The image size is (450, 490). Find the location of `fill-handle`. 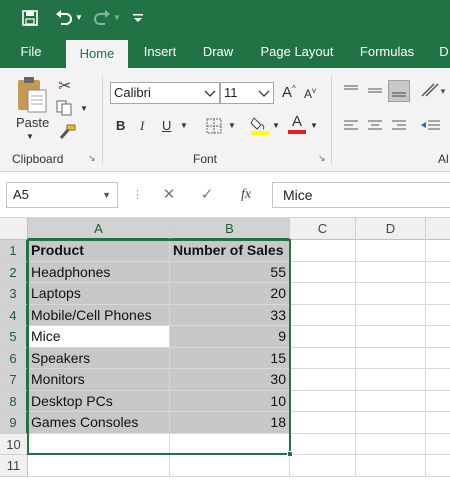

fill-handle is located at coordinates (290, 454).